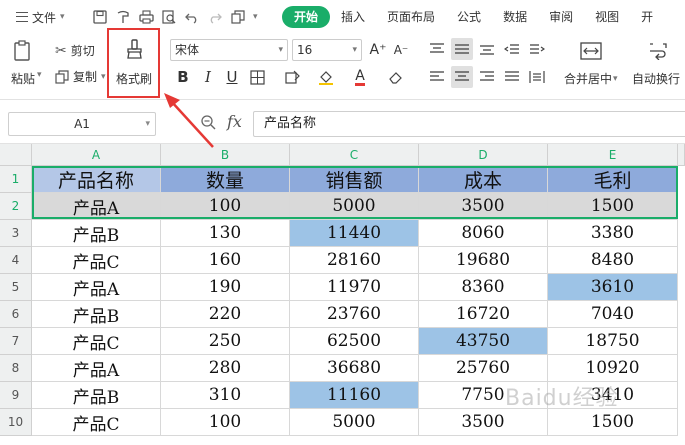  What do you see at coordinates (123, 17) in the screenshot?
I see `format-painter-small-icon` at bounding box center [123, 17].